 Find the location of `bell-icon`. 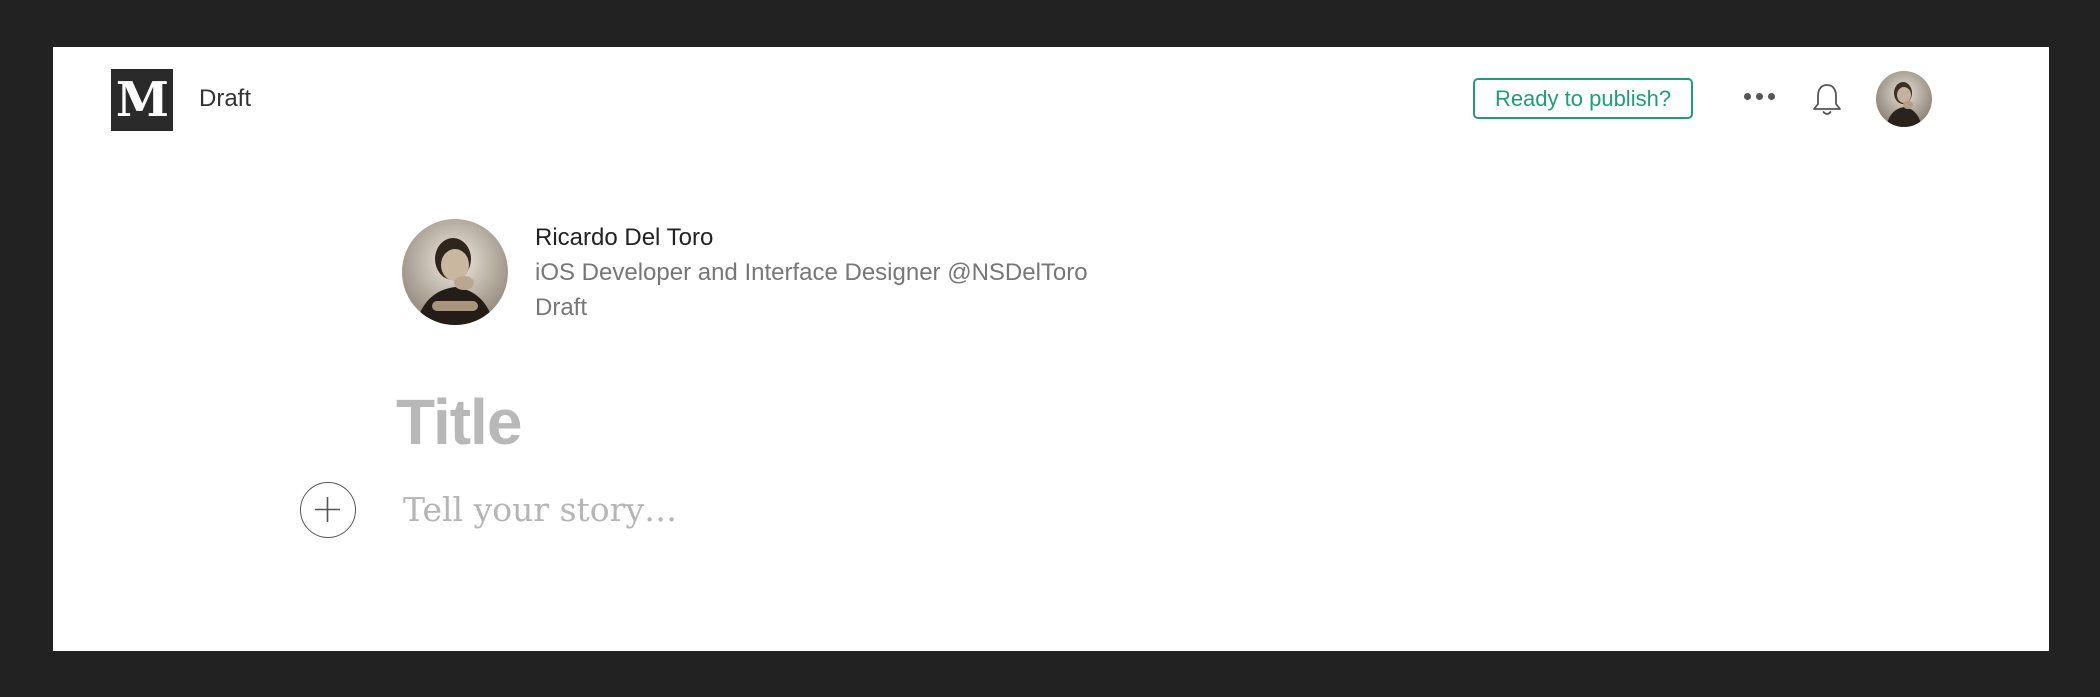

bell-icon is located at coordinates (1827, 100).